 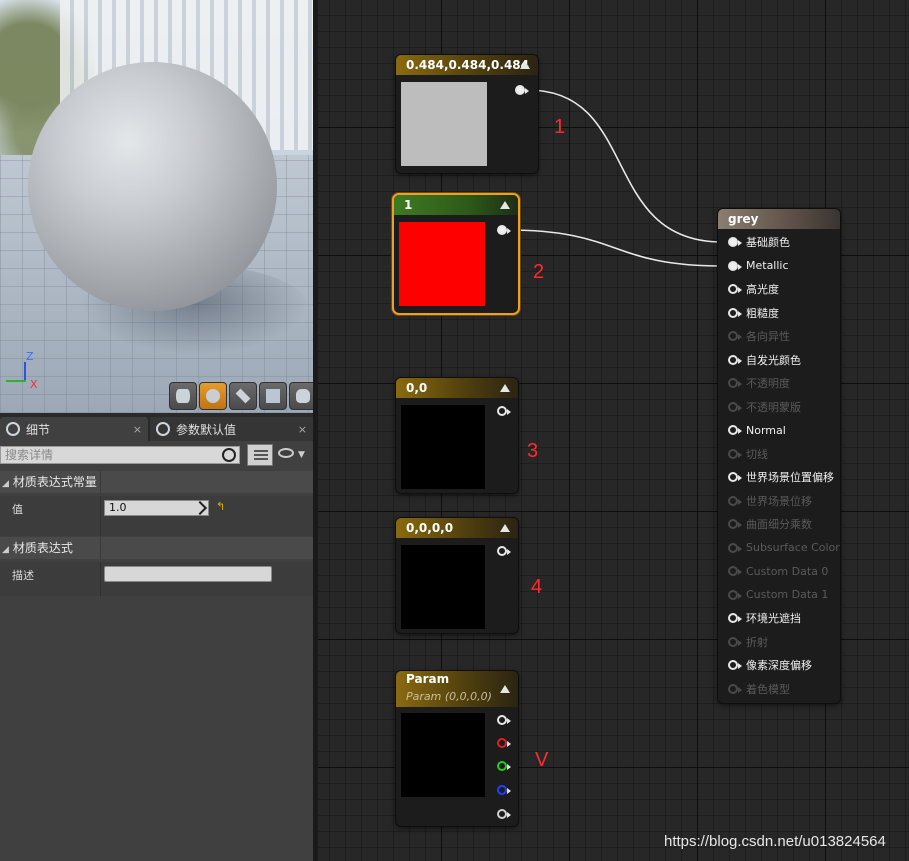 I want to click on vector-parameter-node: Param Param (0,0,0,0), so click(x=457, y=748).